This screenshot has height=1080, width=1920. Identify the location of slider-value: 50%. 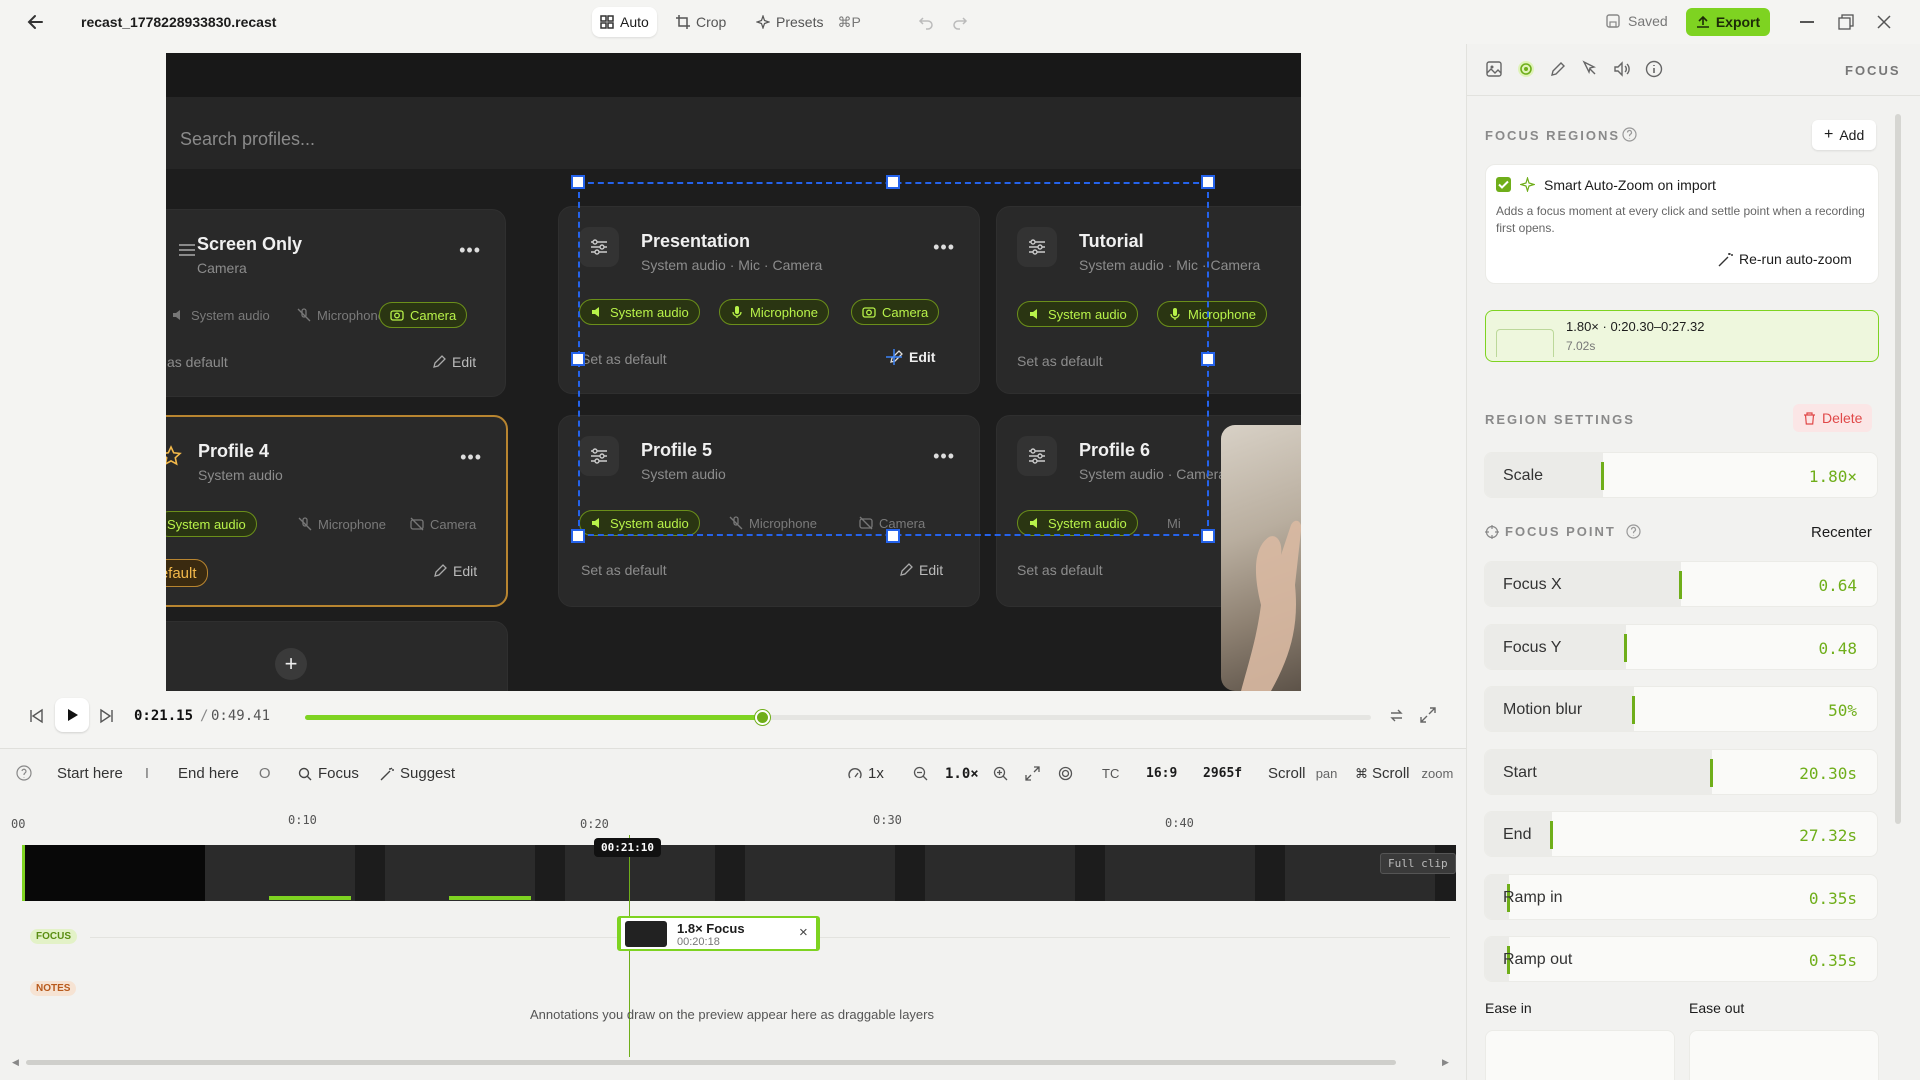
(1842, 710).